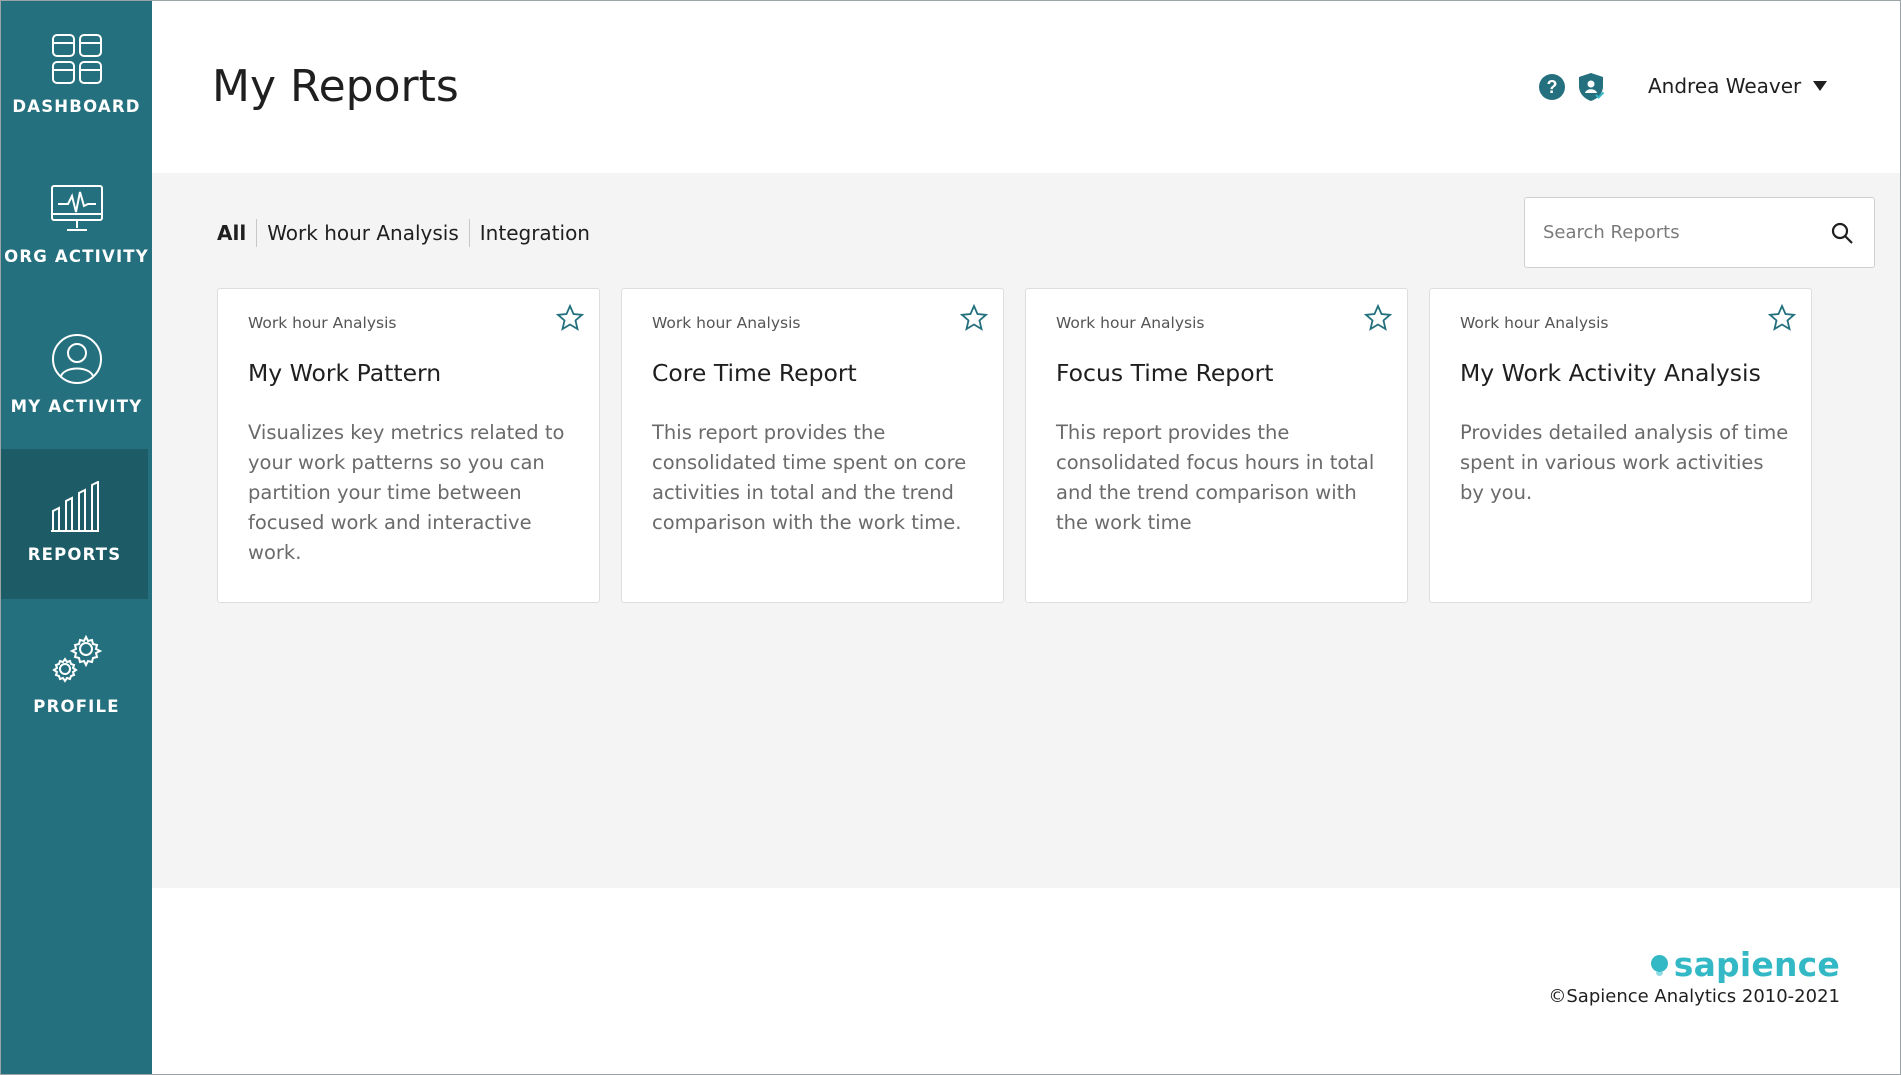  What do you see at coordinates (1591, 87) in the screenshot?
I see `shield-user-icon` at bounding box center [1591, 87].